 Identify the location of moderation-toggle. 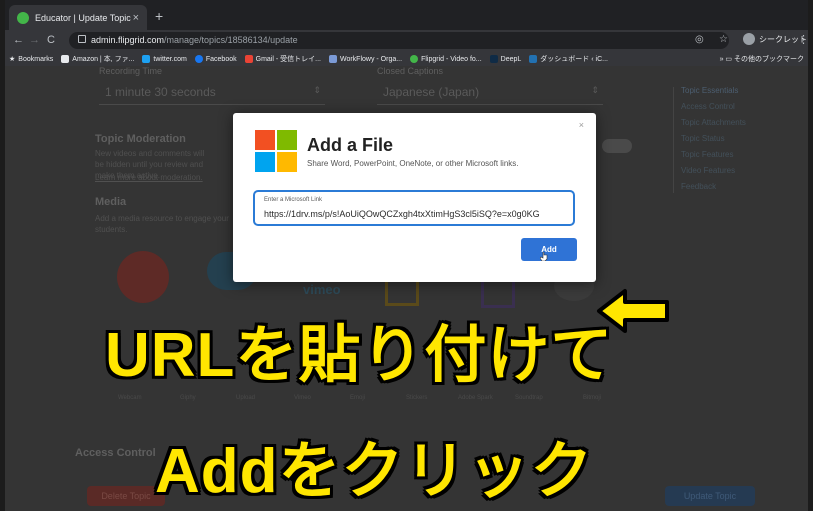
(617, 146).